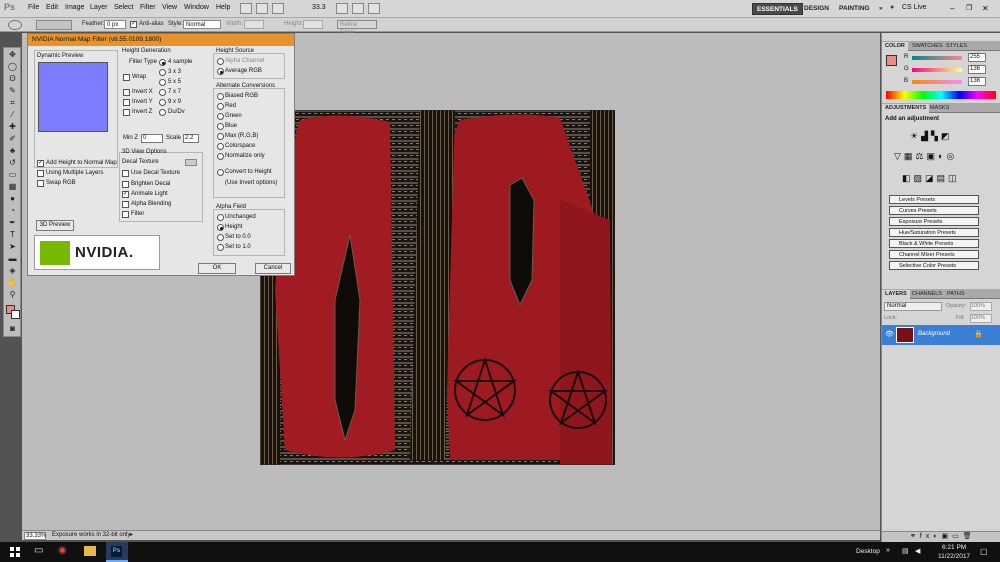 The height and width of the screenshot is (562, 1000). What do you see at coordinates (12, 103) in the screenshot?
I see `crop-tool-icon: ⌗` at bounding box center [12, 103].